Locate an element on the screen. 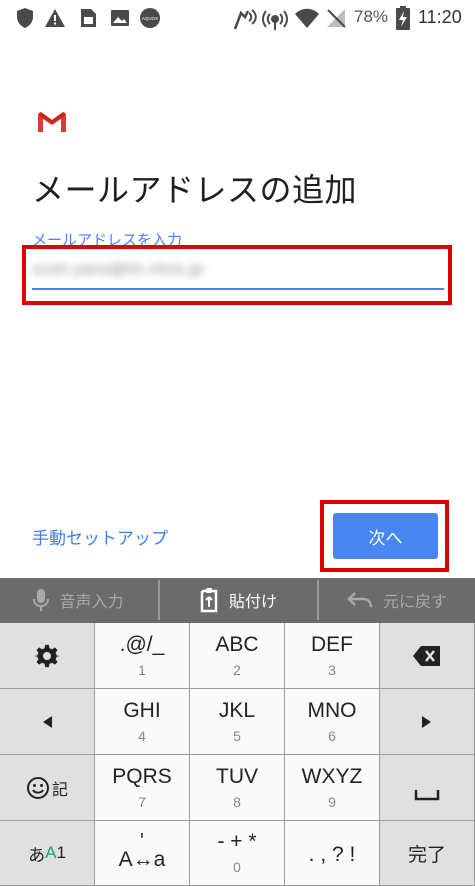  undo-label: 元に戻す is located at coordinates (414, 601).